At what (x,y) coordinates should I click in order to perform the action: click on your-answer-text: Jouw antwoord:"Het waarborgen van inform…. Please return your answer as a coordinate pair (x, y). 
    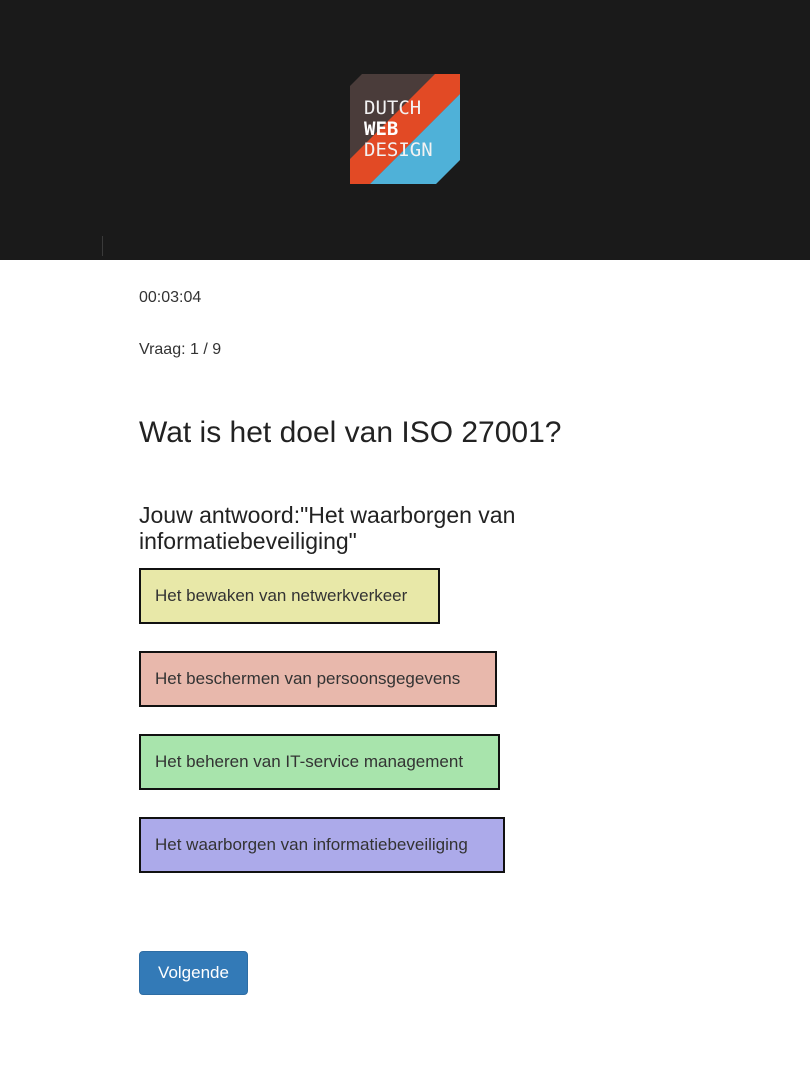
    Looking at the image, I should click on (327, 528).